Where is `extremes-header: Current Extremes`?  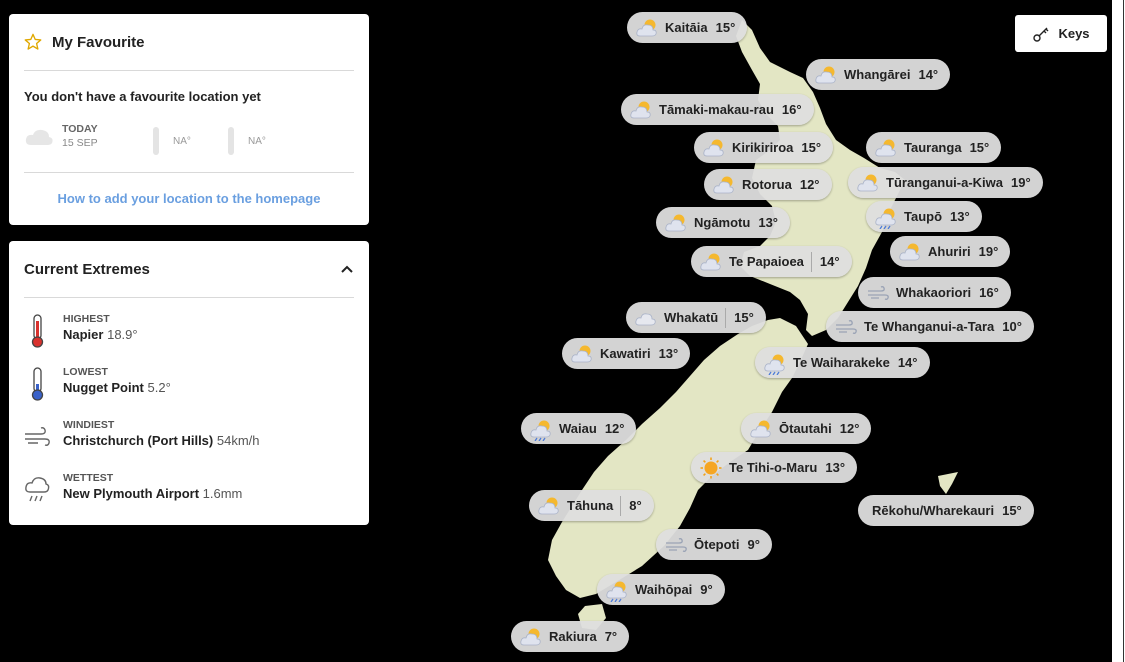
extremes-header: Current Extremes is located at coordinates (189, 269).